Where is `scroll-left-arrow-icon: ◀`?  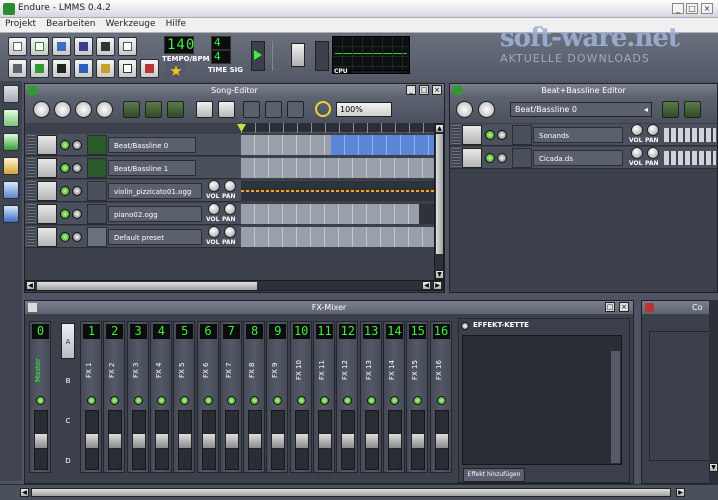
scroll-left-arrow-icon: ◀ is located at coordinates (24, 492).